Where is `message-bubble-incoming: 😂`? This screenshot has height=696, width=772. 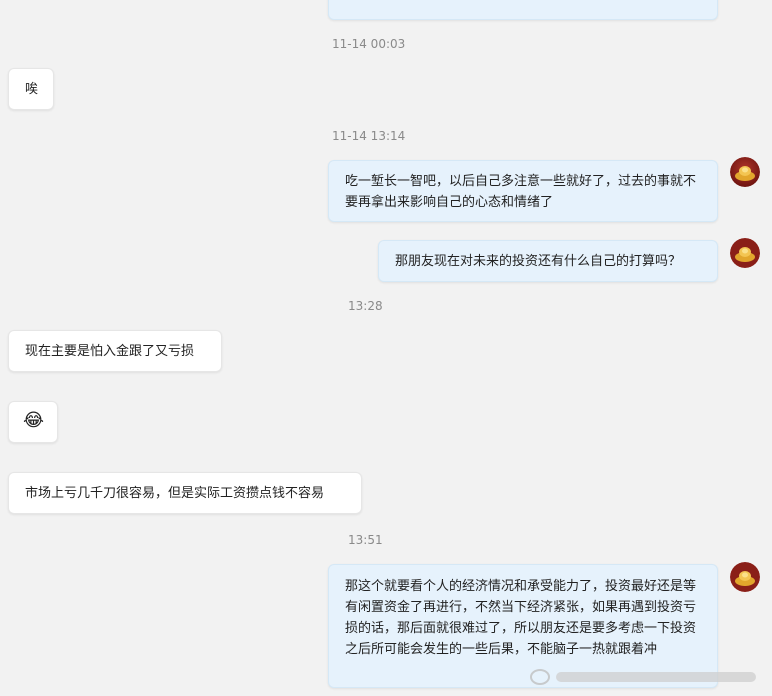 message-bubble-incoming: 😂 is located at coordinates (33, 422).